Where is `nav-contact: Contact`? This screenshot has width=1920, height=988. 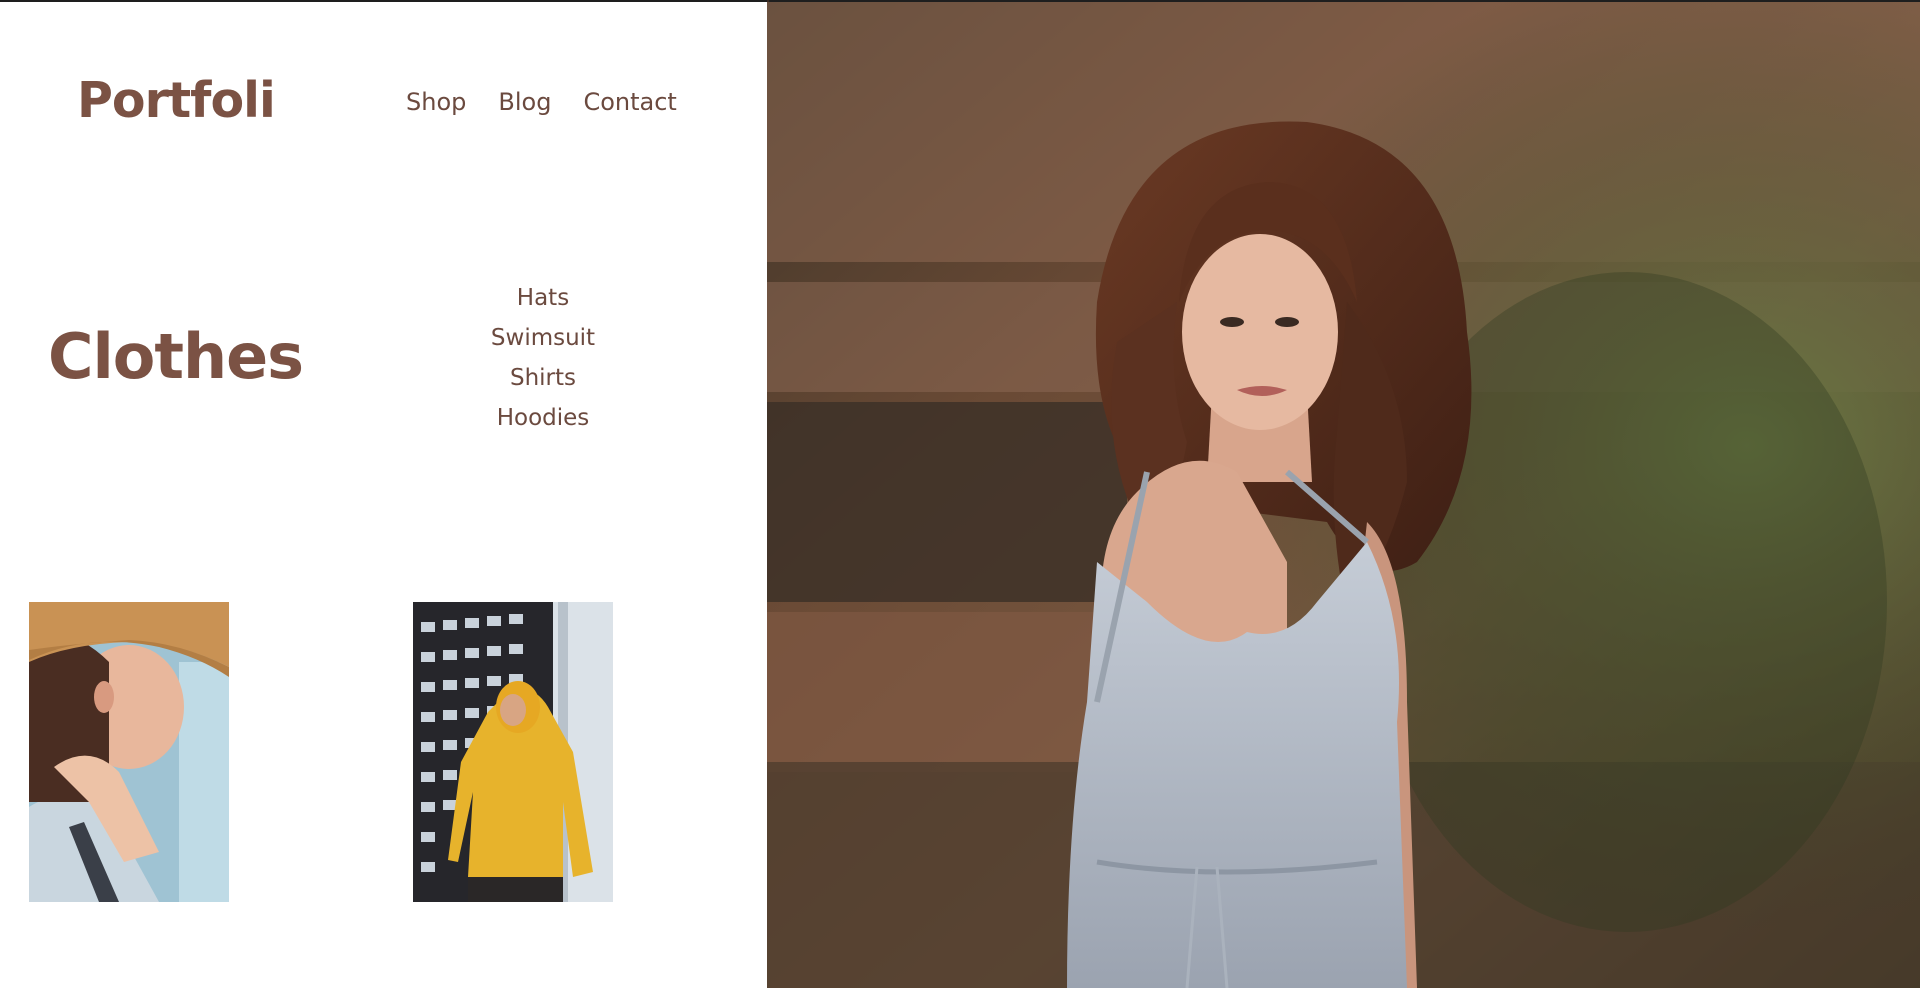 nav-contact: Contact is located at coordinates (629, 102).